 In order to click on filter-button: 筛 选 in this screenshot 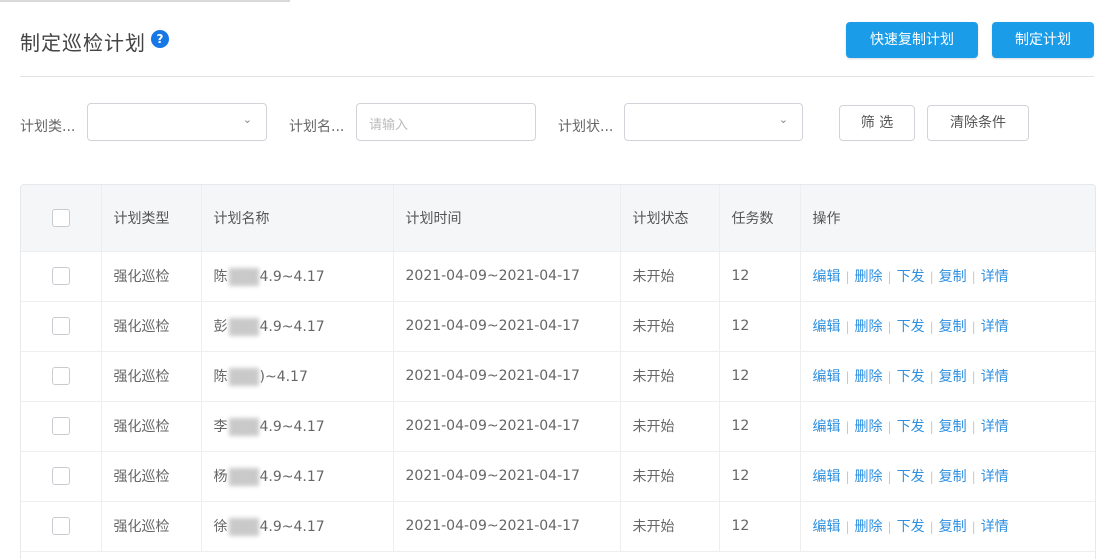, I will do `click(877, 123)`.